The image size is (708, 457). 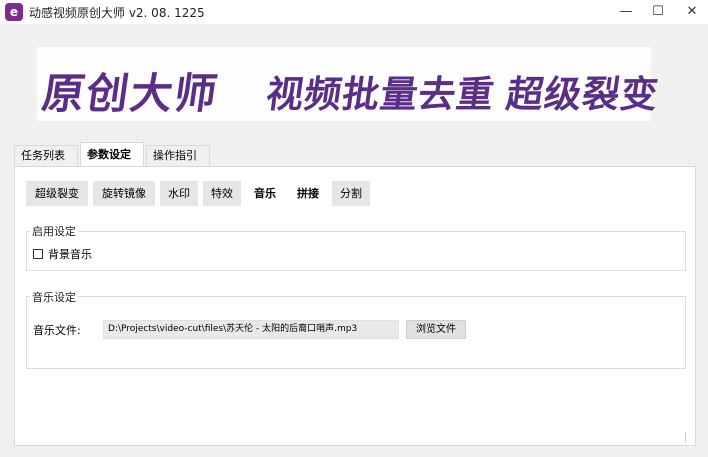 What do you see at coordinates (14, 12) in the screenshot?
I see `app-logo-icon: e` at bounding box center [14, 12].